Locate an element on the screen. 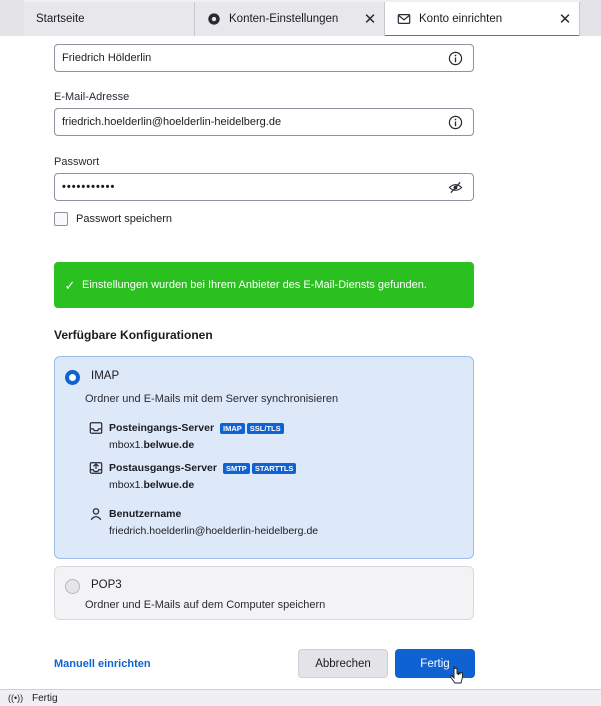 The height and width of the screenshot is (706, 601). password-value: ••••••••••• is located at coordinates (89, 187).